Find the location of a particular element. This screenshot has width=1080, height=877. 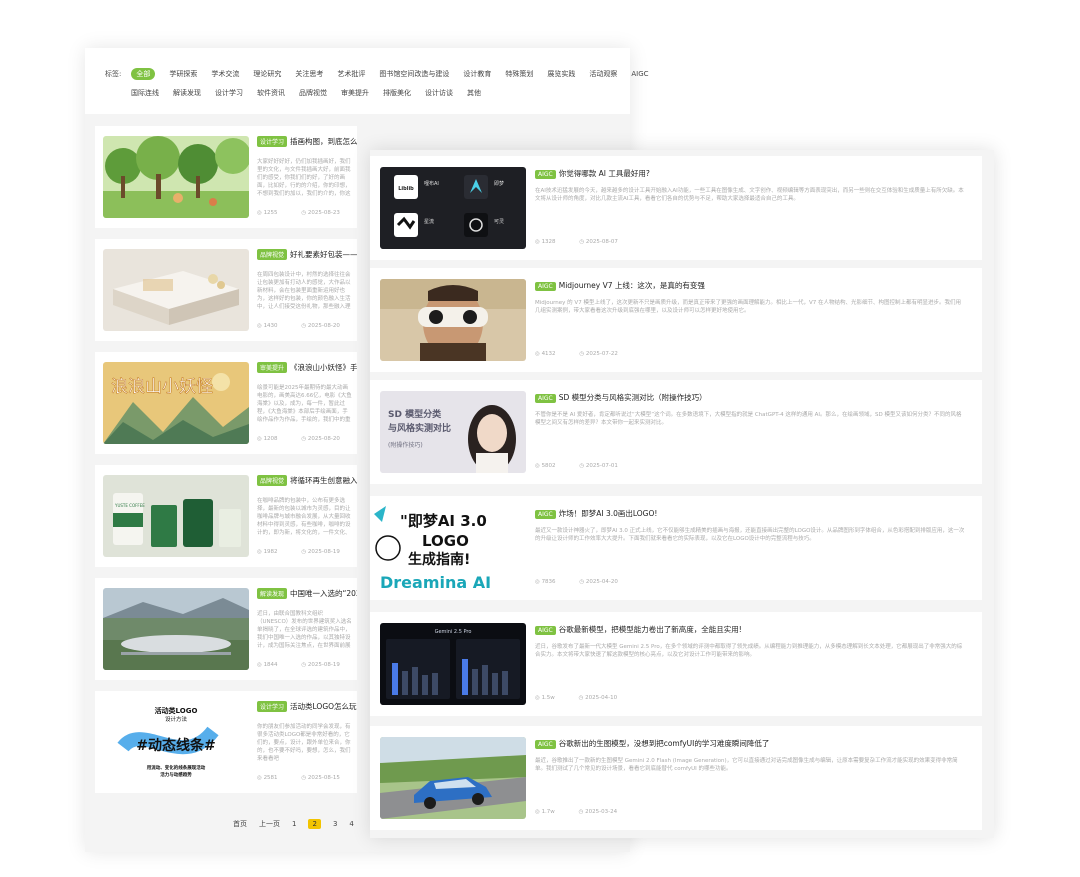

tag-filter-item: 全部 is located at coordinates (143, 74).